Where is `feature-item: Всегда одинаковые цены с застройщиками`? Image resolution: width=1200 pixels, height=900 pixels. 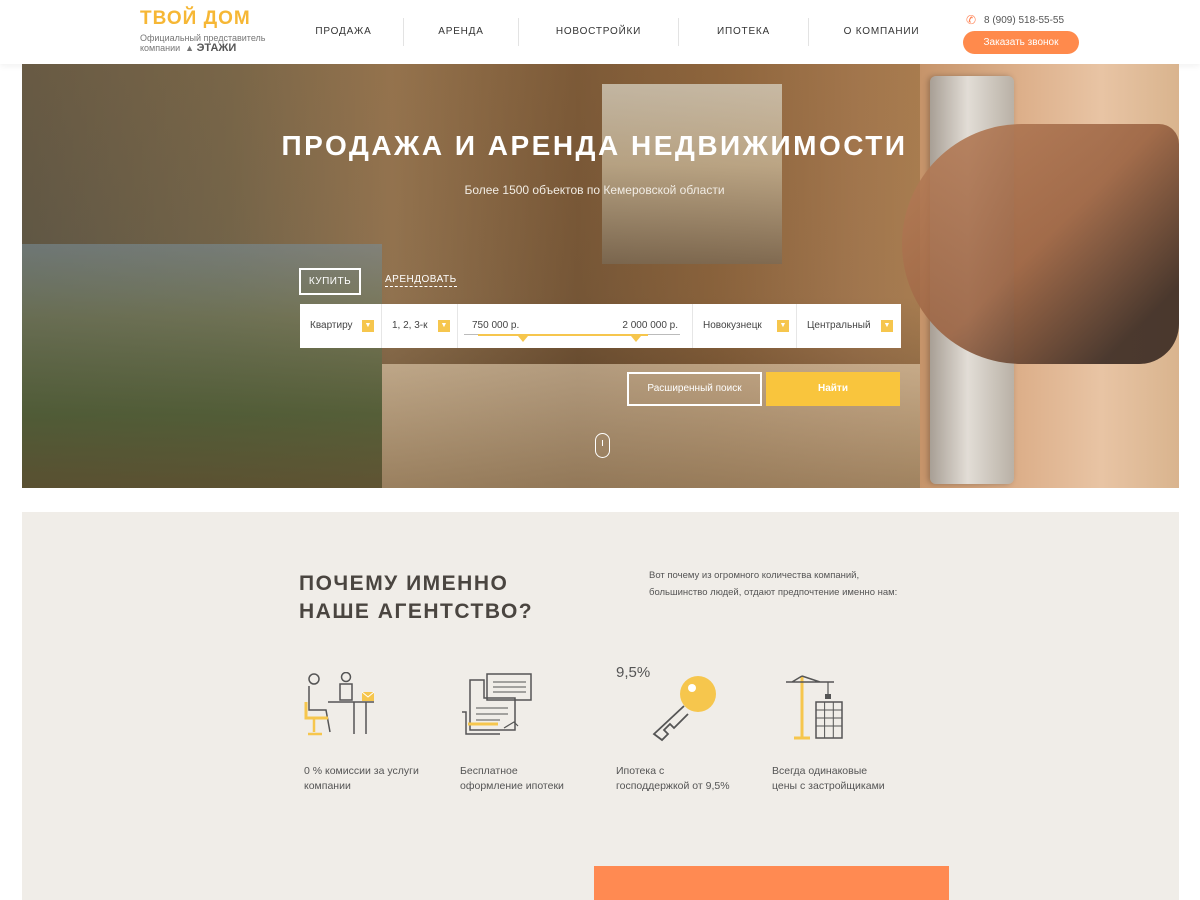
feature-item: Всегда одинаковые цены с застройщиками is located at coordinates (832, 733).